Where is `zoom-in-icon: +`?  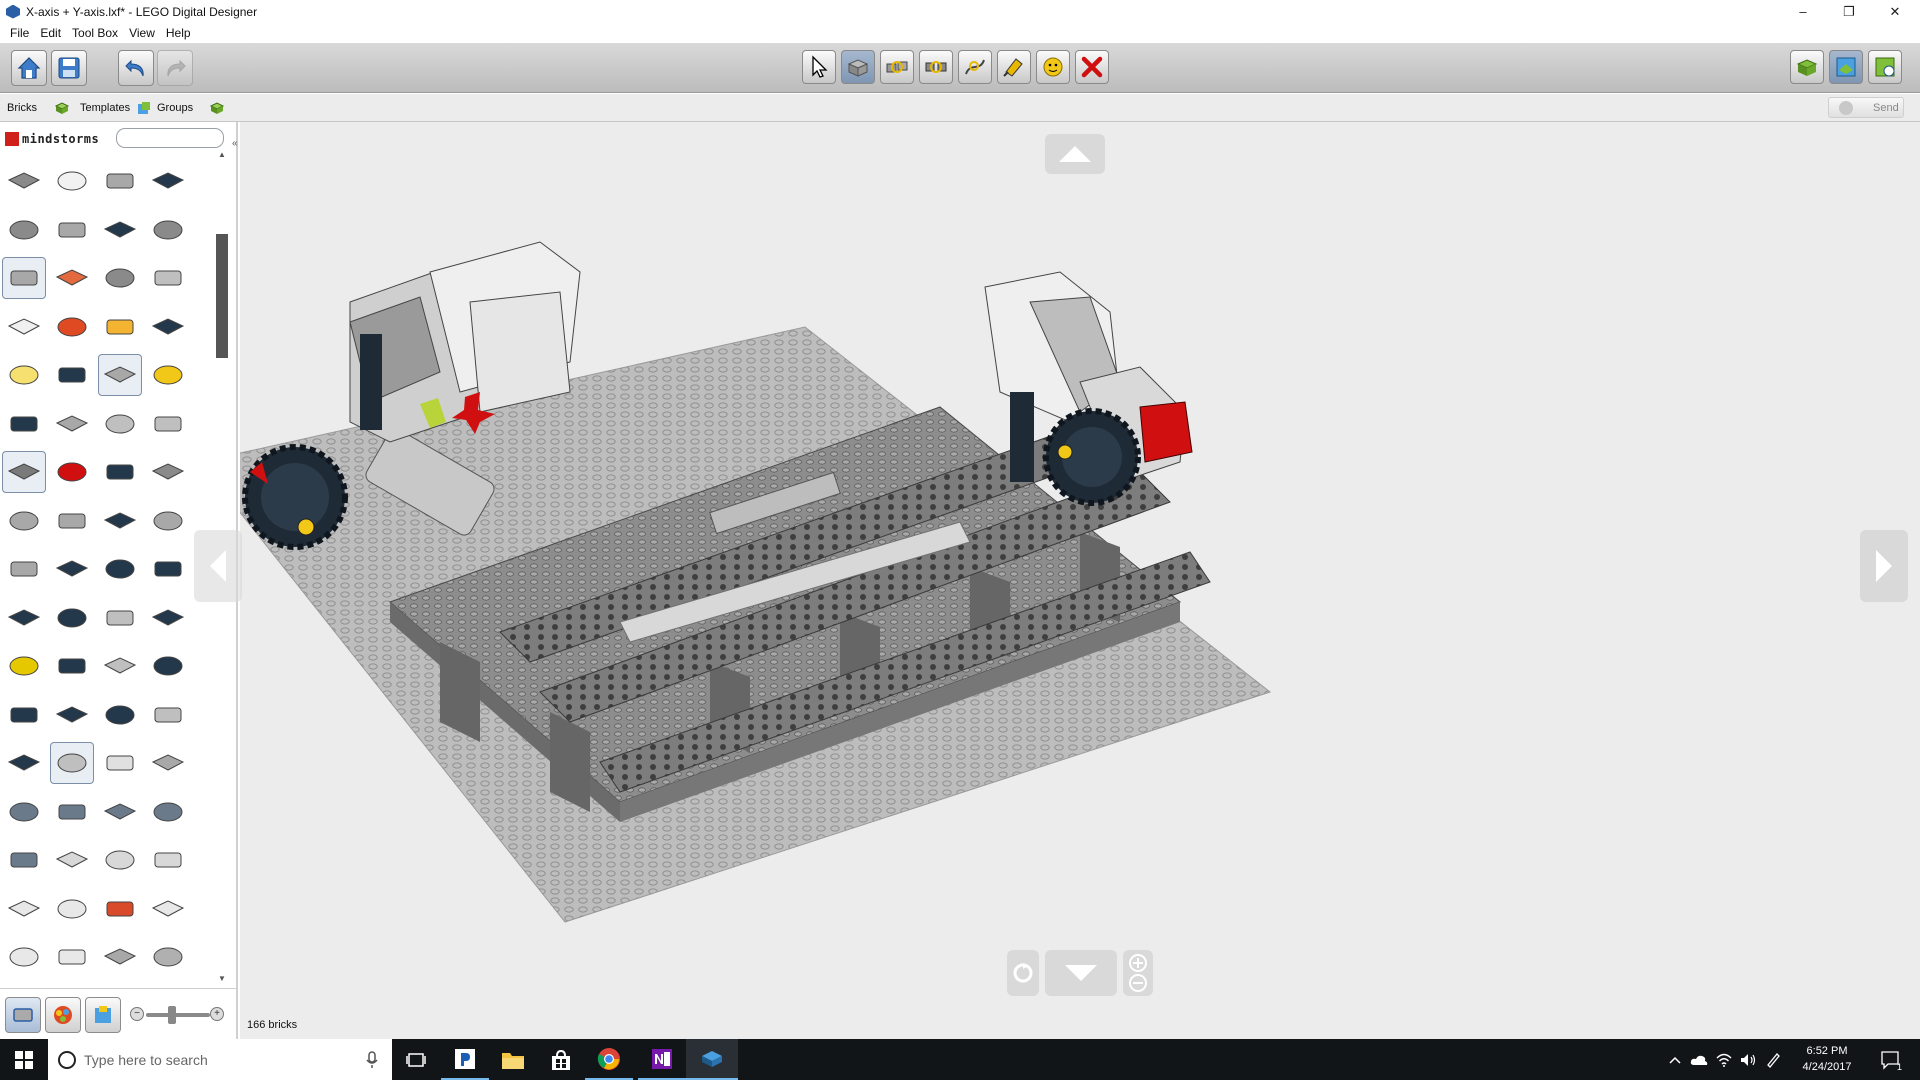
zoom-in-icon: + is located at coordinates (217, 1014).